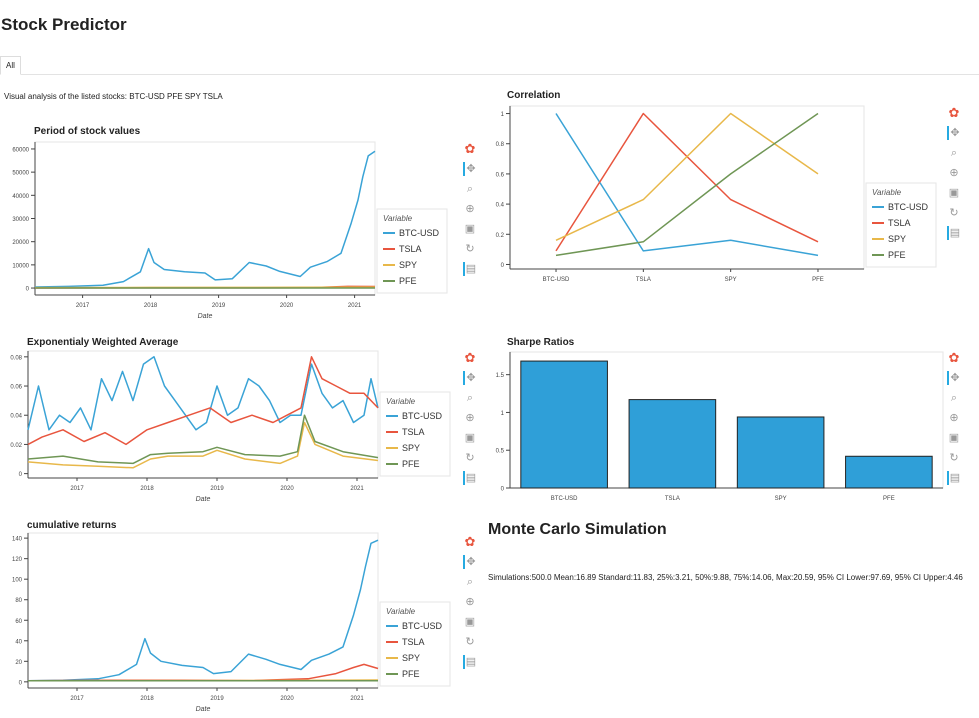 The image size is (979, 718). Describe the element at coordinates (77, 699) in the screenshot. I see `x-tick-label: 2017` at that location.